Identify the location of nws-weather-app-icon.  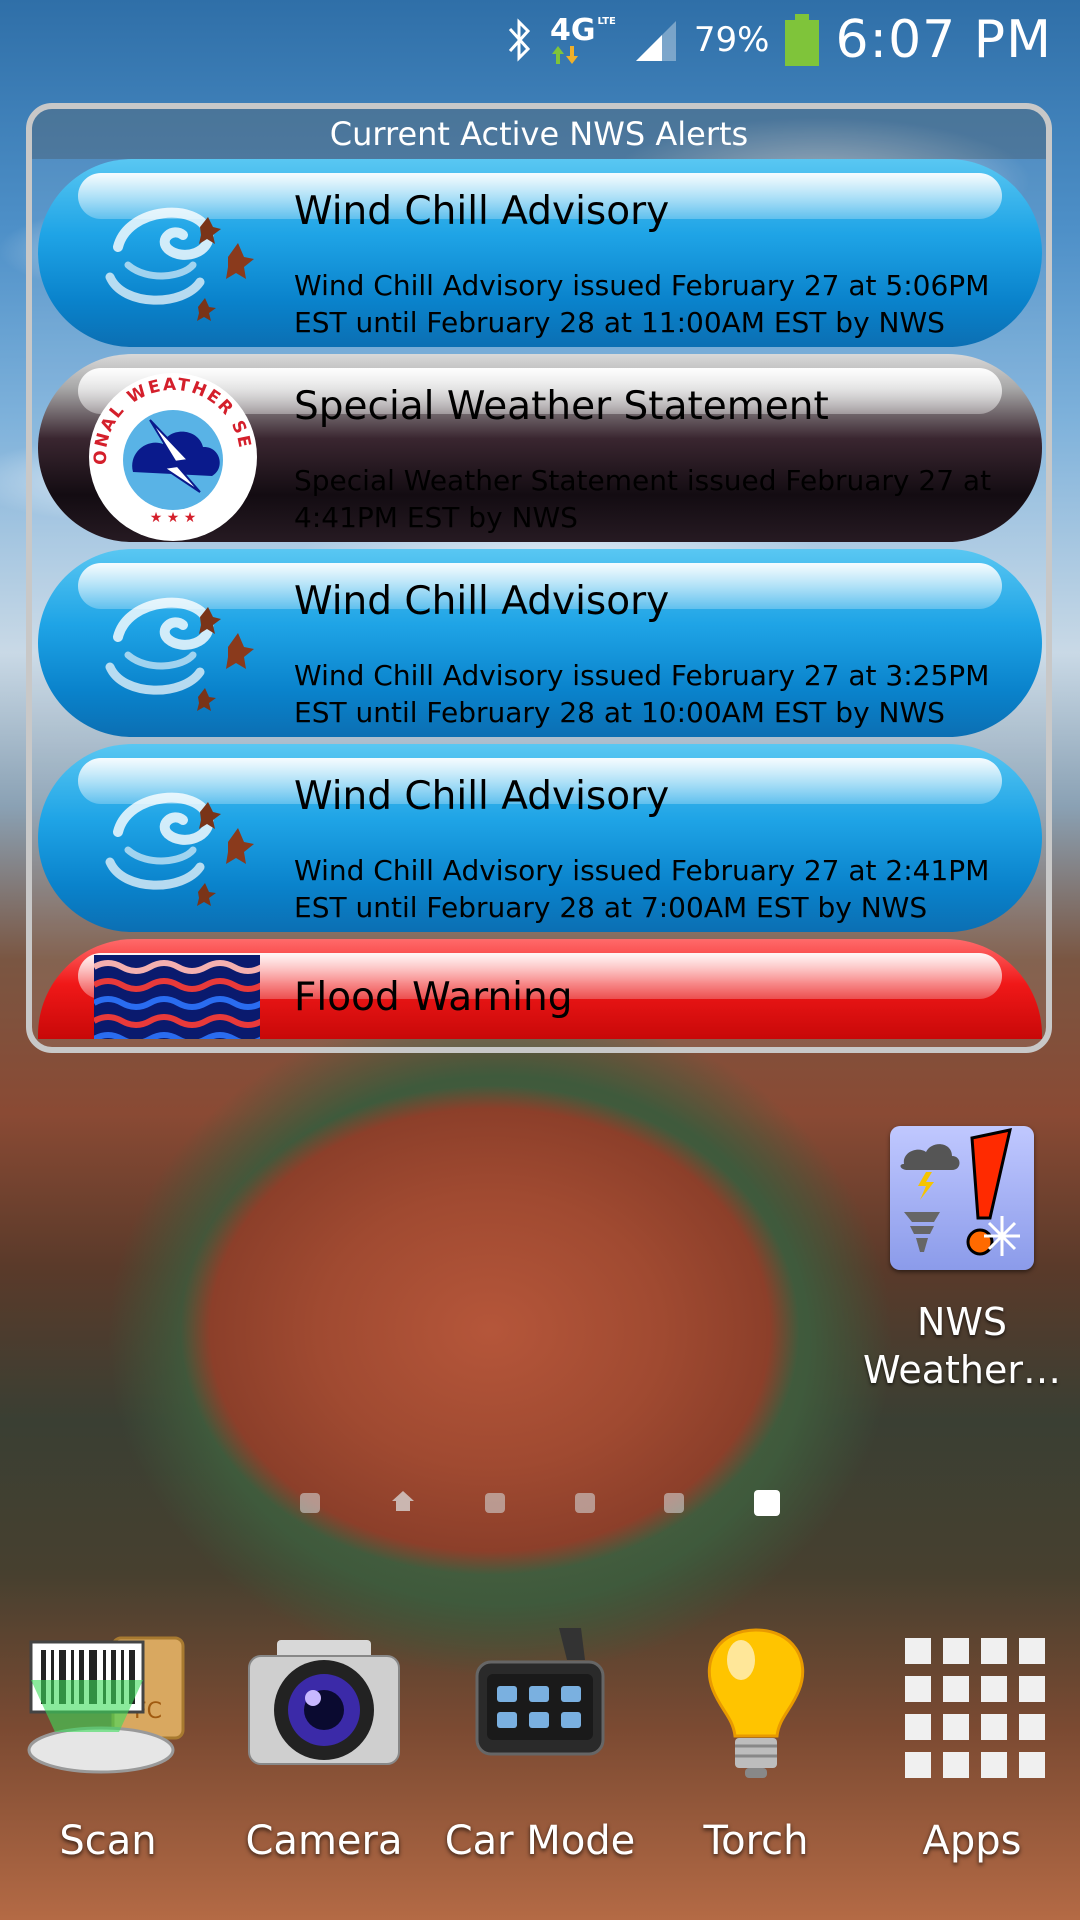
(962, 1198).